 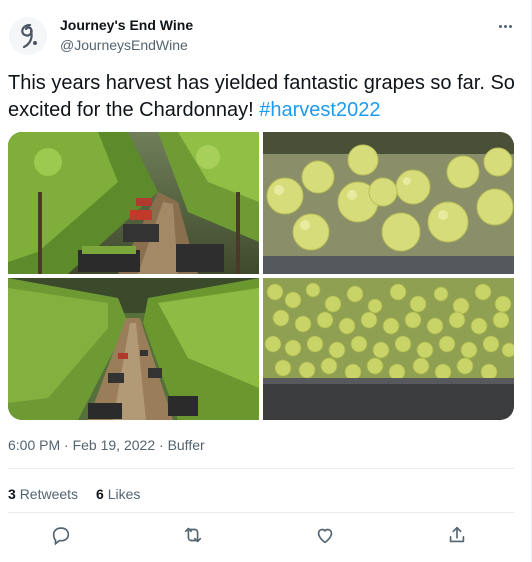 What do you see at coordinates (124, 494) in the screenshot?
I see `likes-label: Likes` at bounding box center [124, 494].